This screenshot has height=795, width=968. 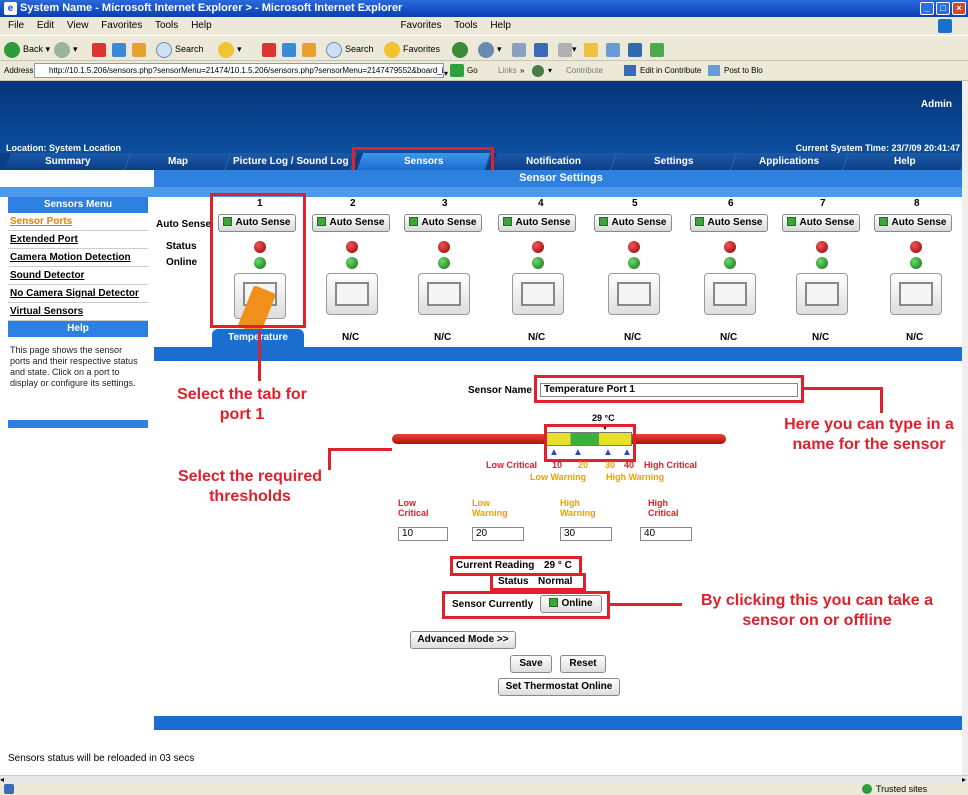 I want to click on menu-edit: Edit, so click(x=45, y=25).